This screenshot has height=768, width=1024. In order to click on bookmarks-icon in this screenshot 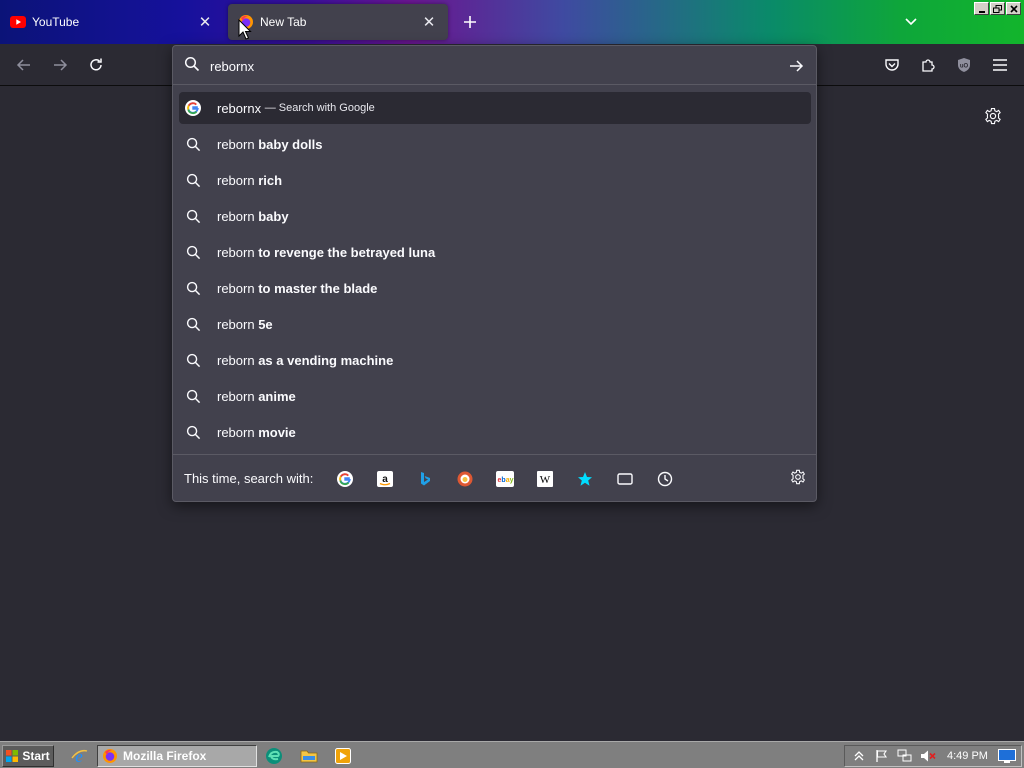, I will do `click(585, 479)`.